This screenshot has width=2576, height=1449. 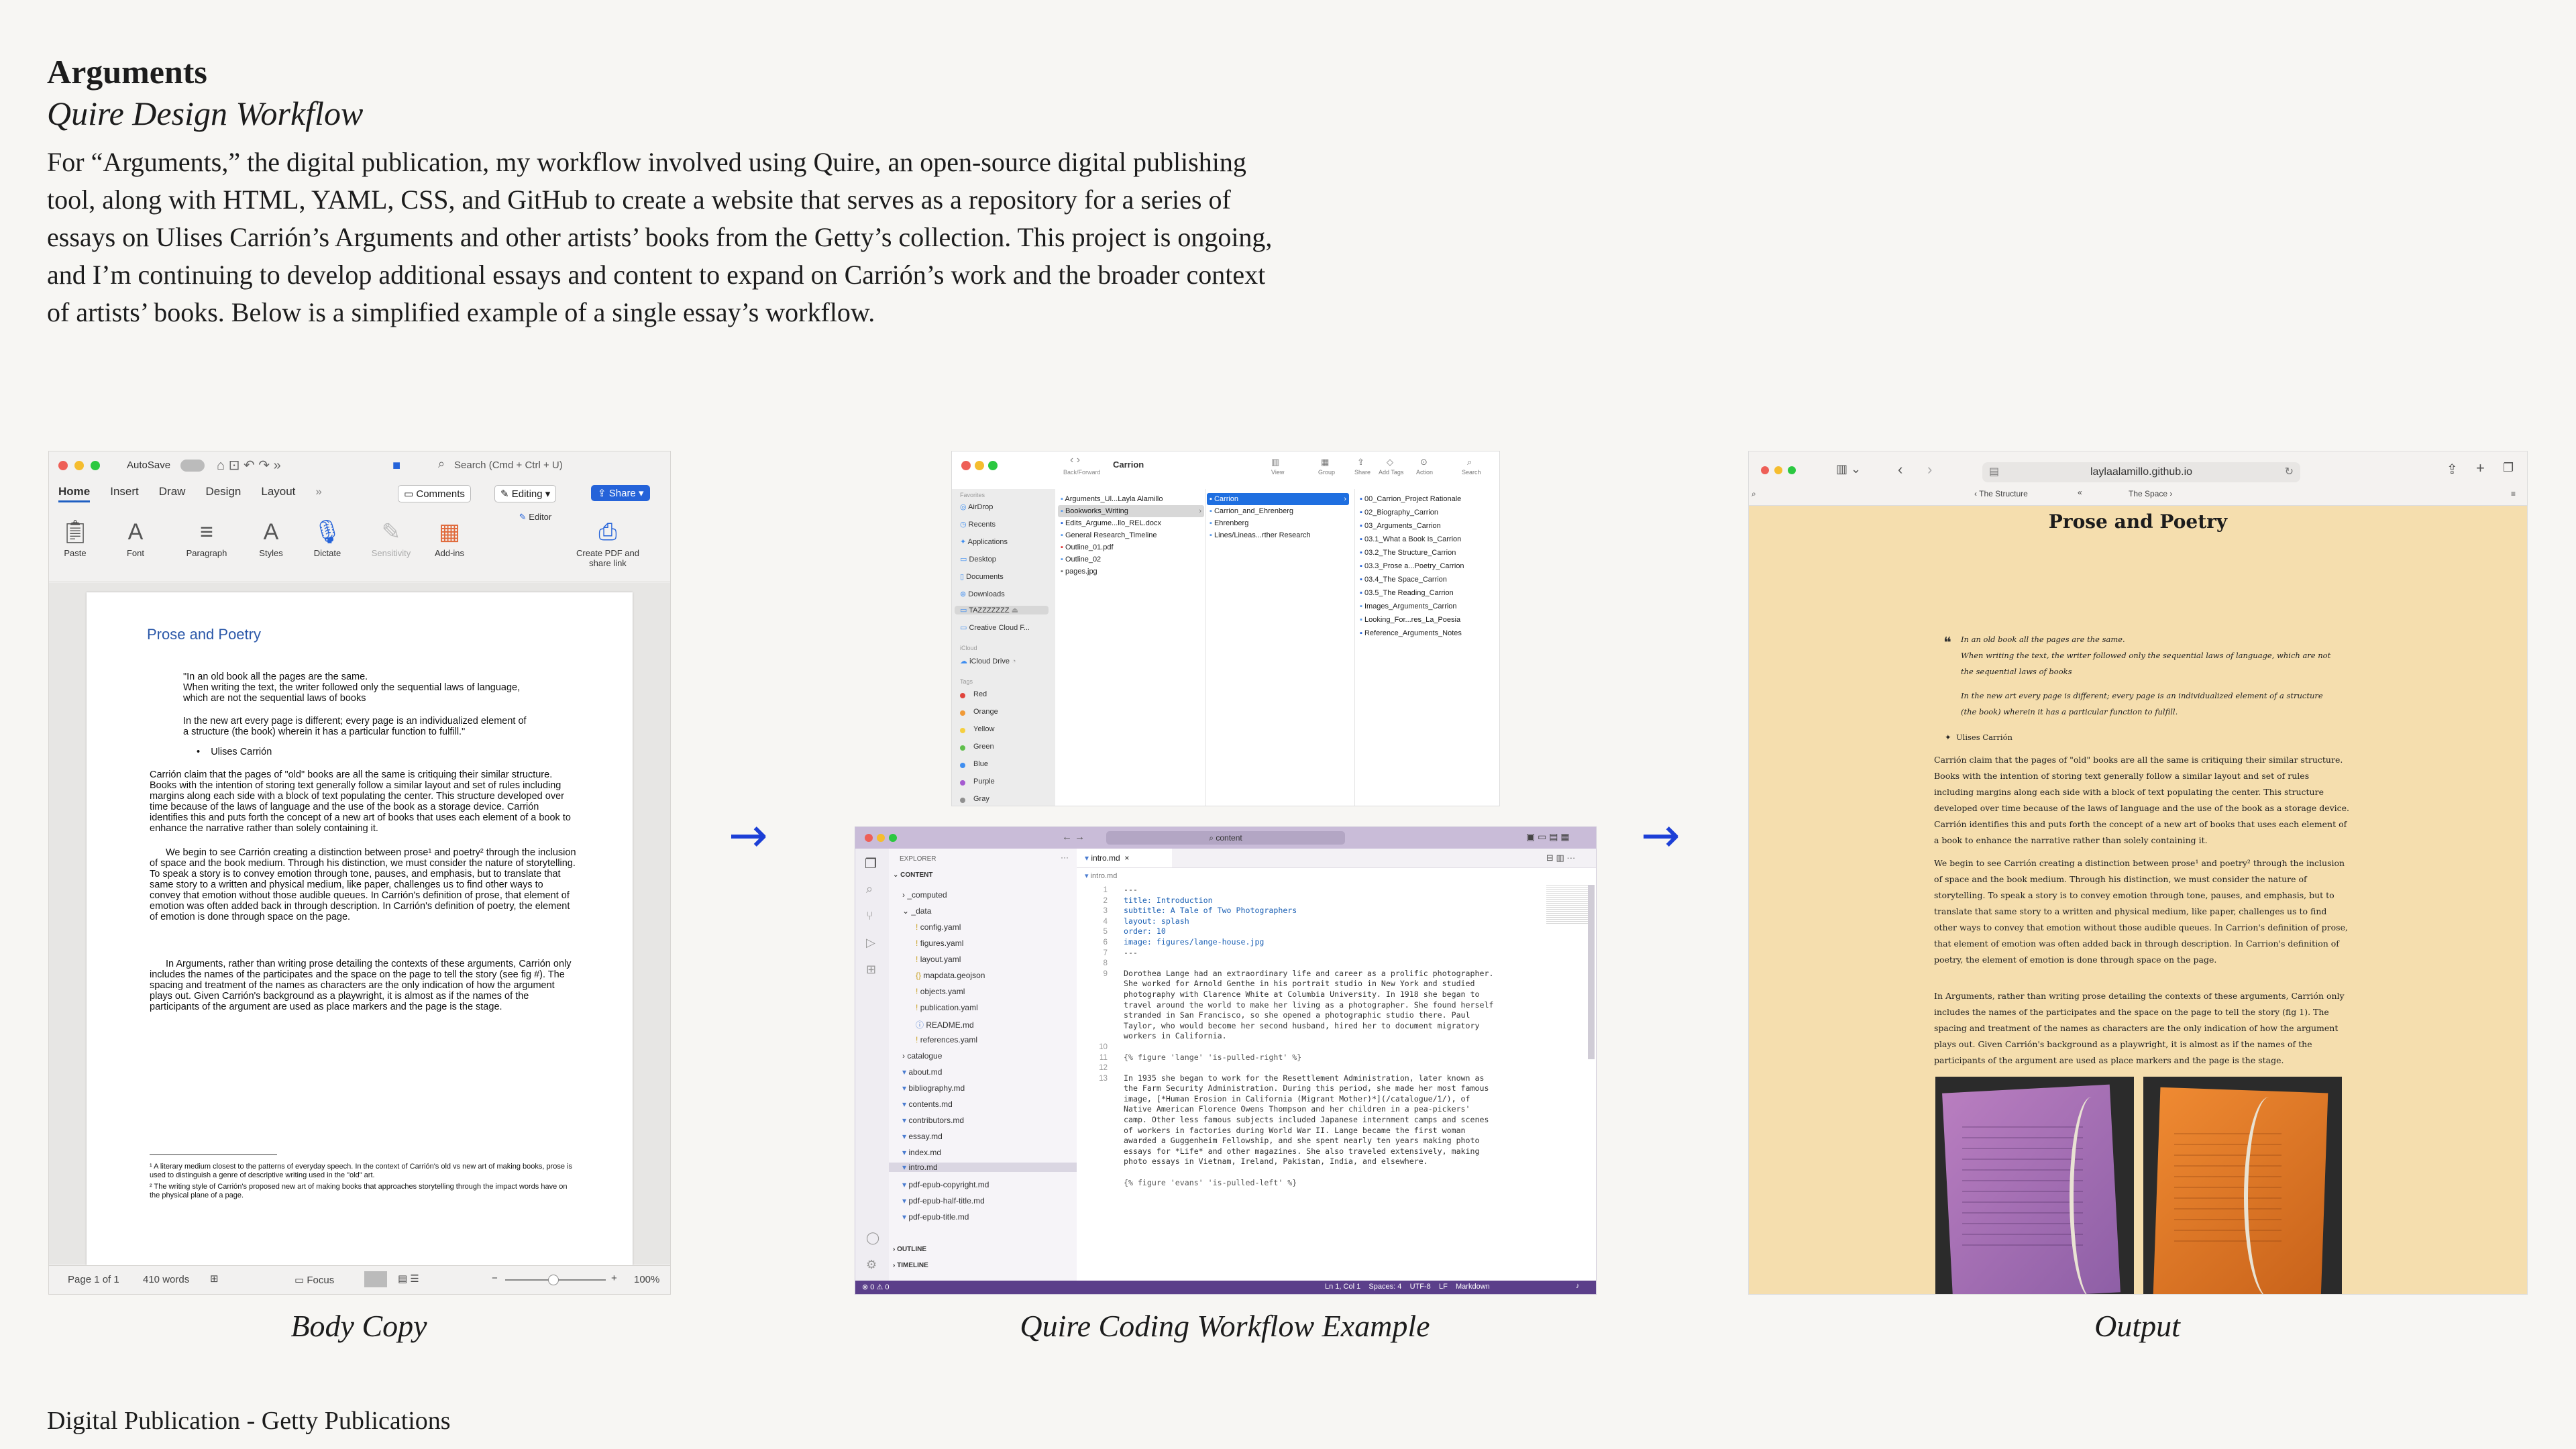 What do you see at coordinates (1408, 606) in the screenshot?
I see `folder-item: ▪ Images_Arguments_Carrion` at bounding box center [1408, 606].